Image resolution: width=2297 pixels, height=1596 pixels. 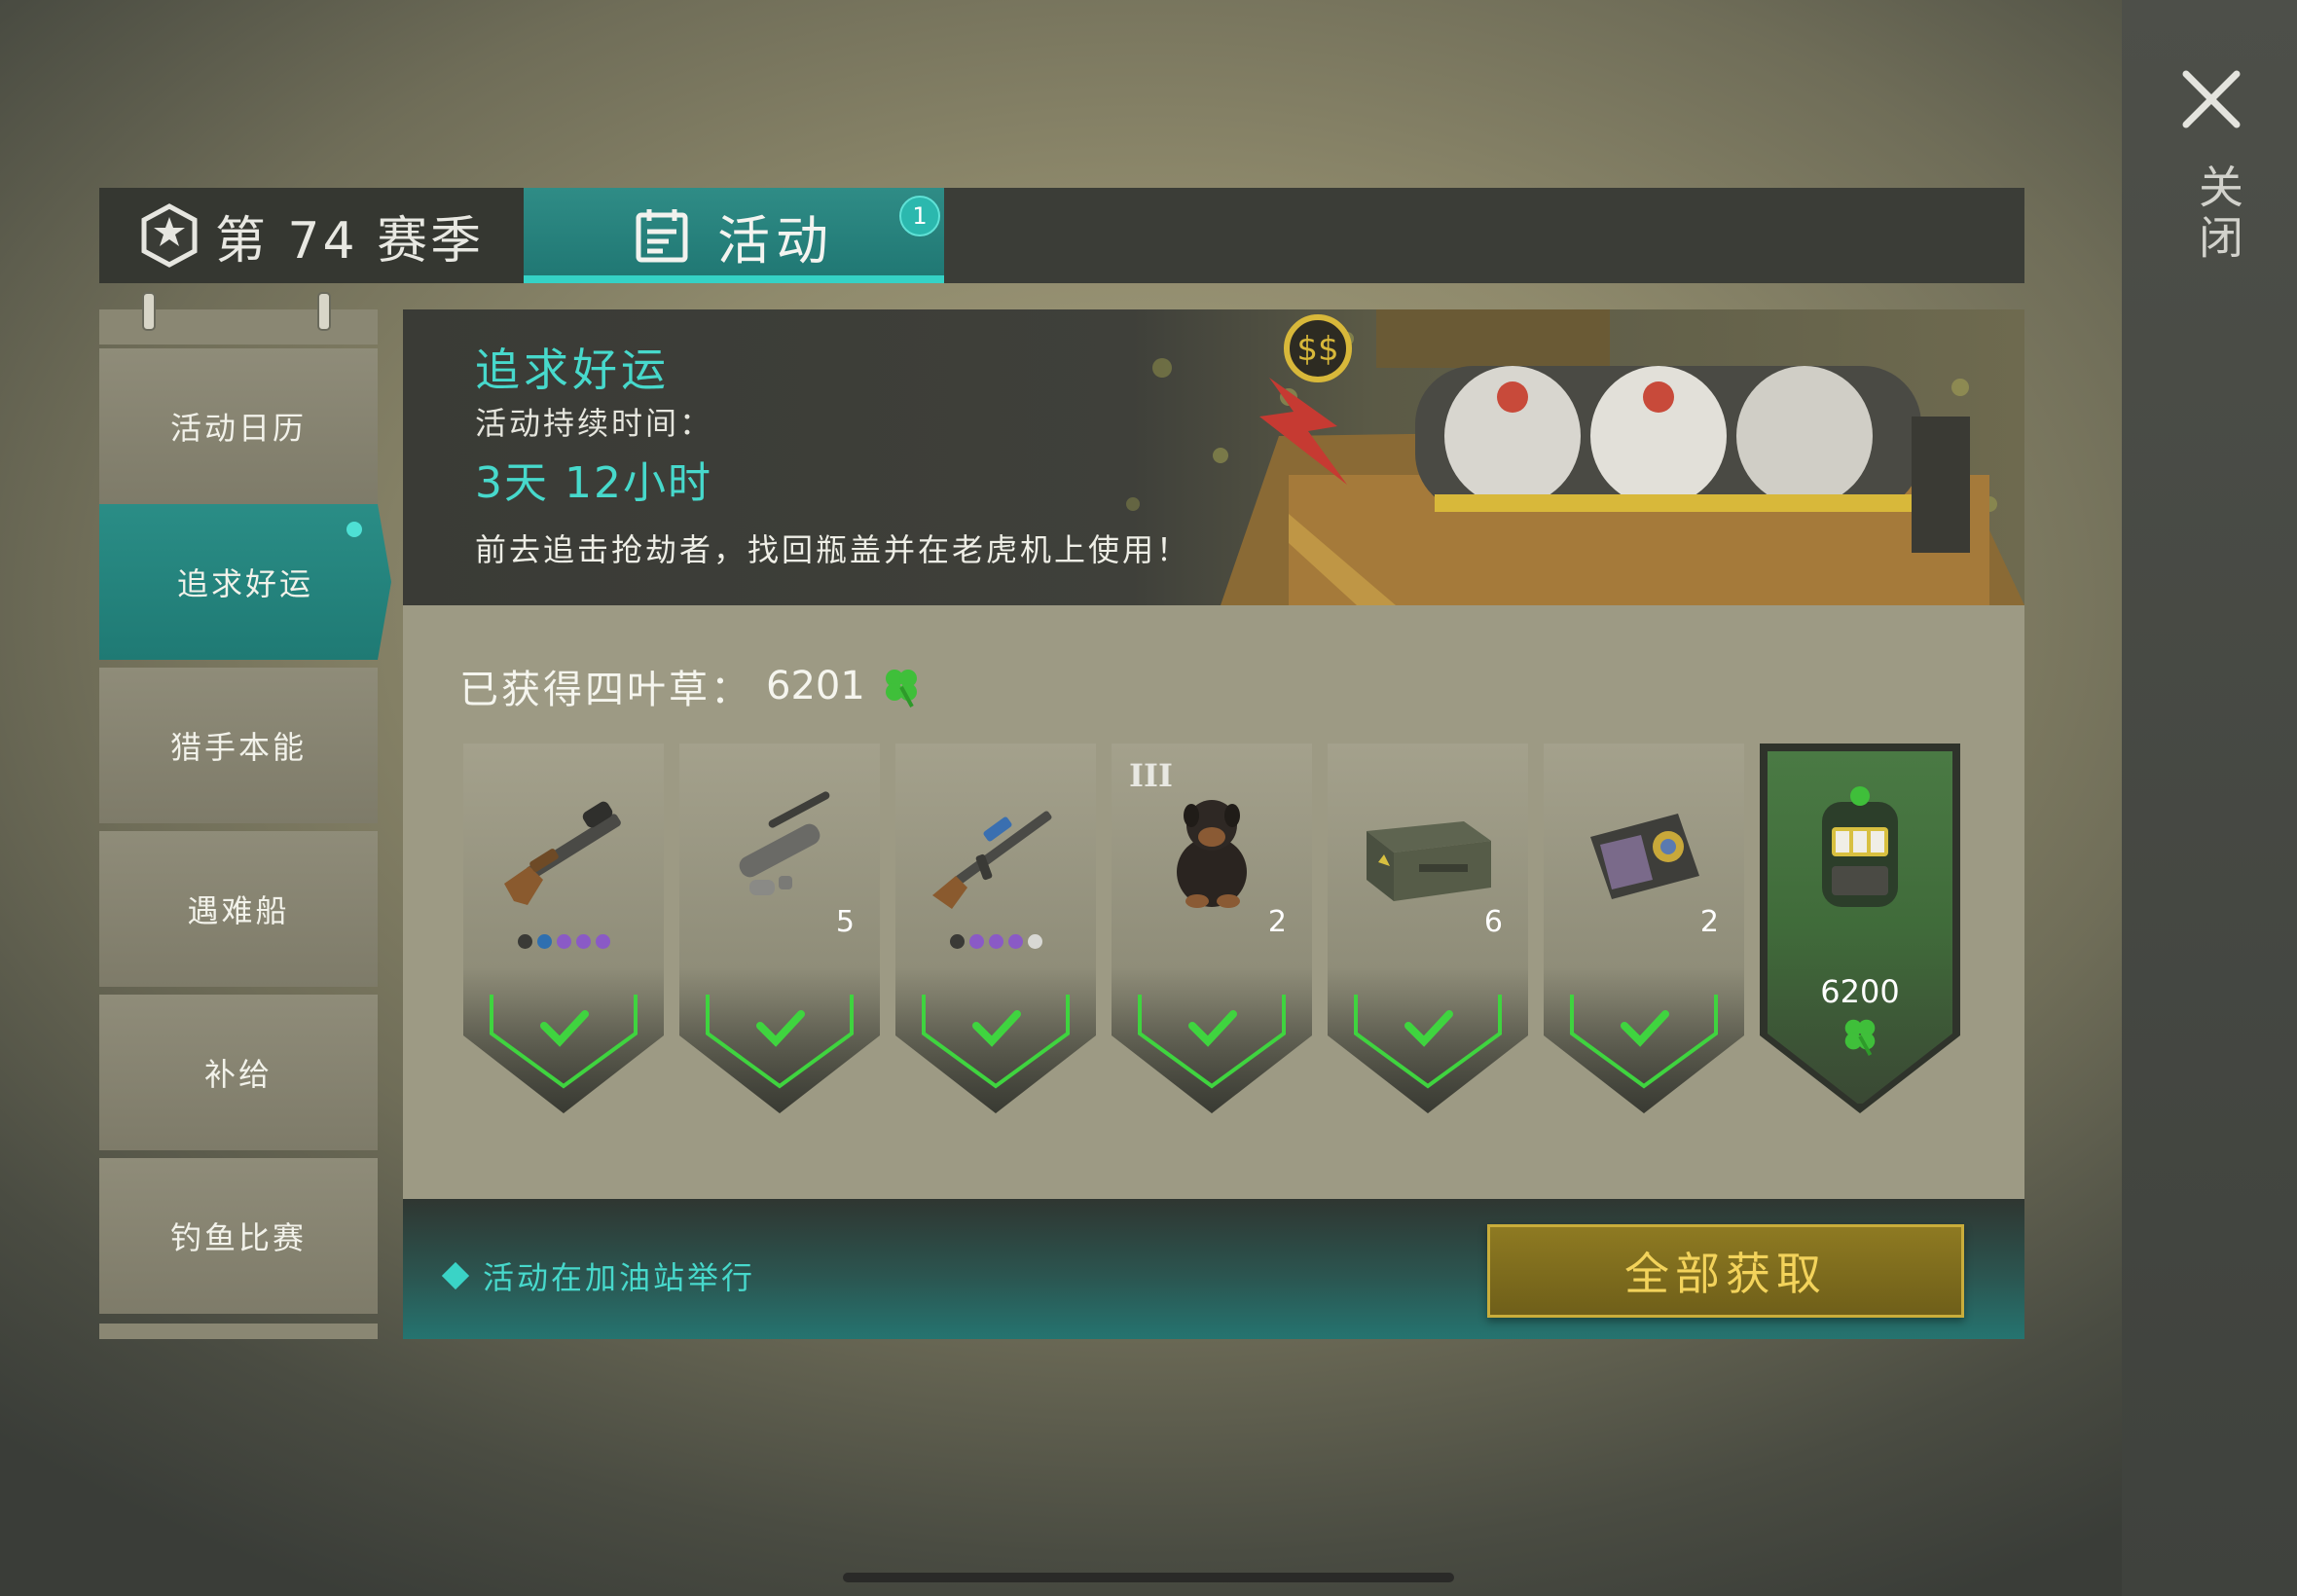 What do you see at coordinates (455, 1275) in the screenshot?
I see `diamond-bullet-icon` at bounding box center [455, 1275].